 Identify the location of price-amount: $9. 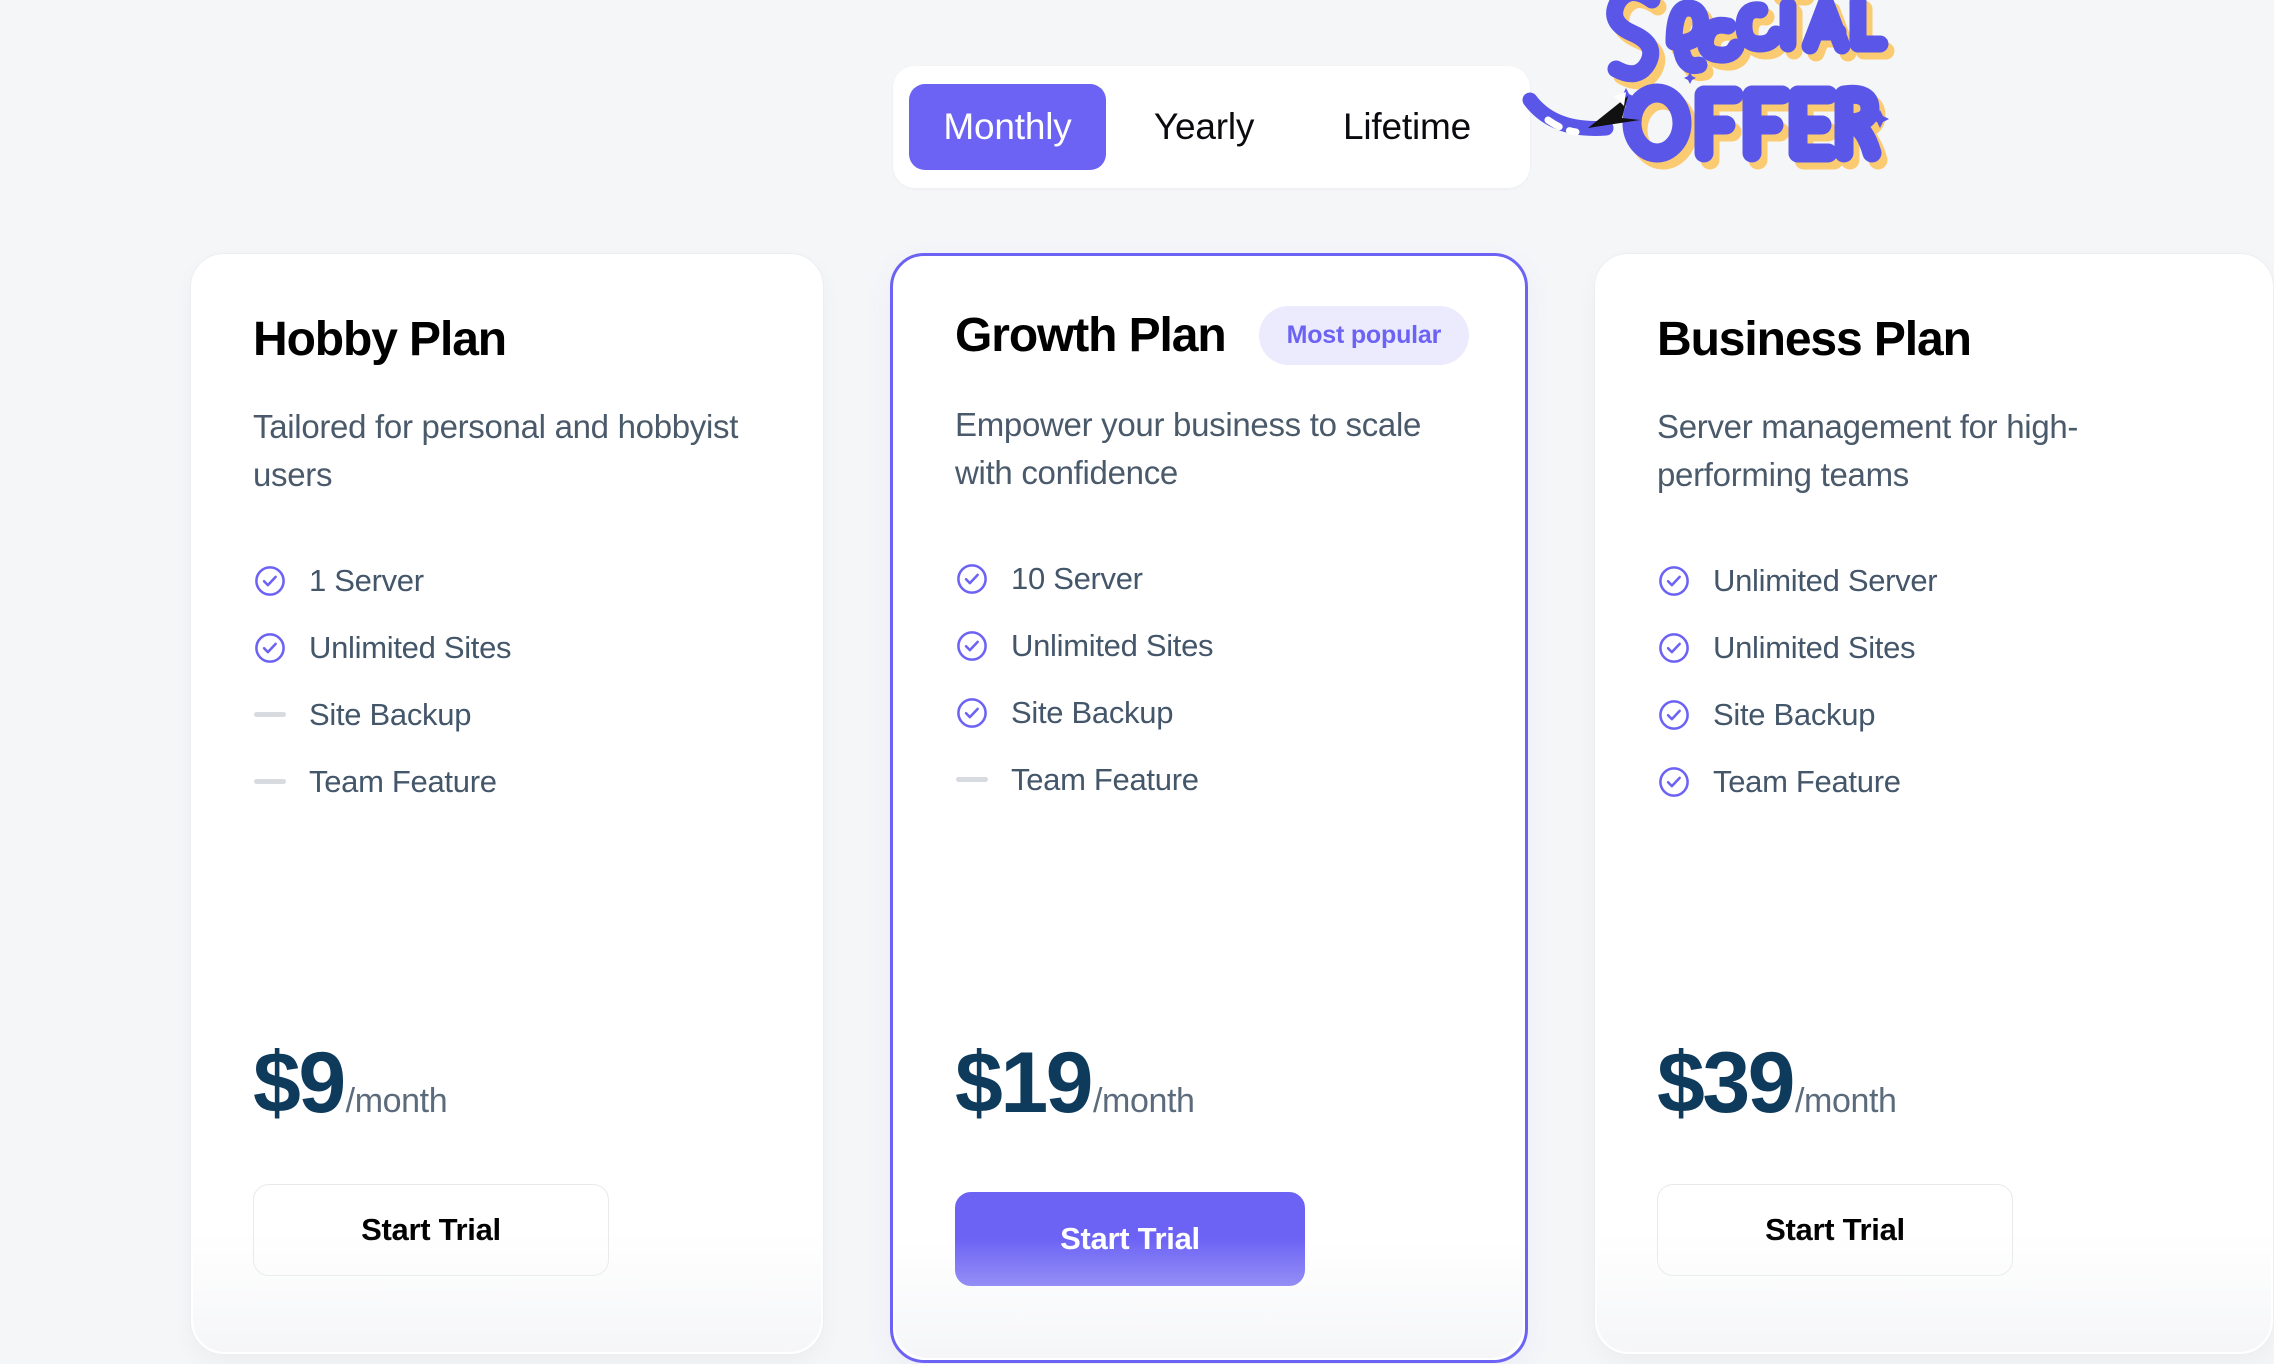
(299, 1083).